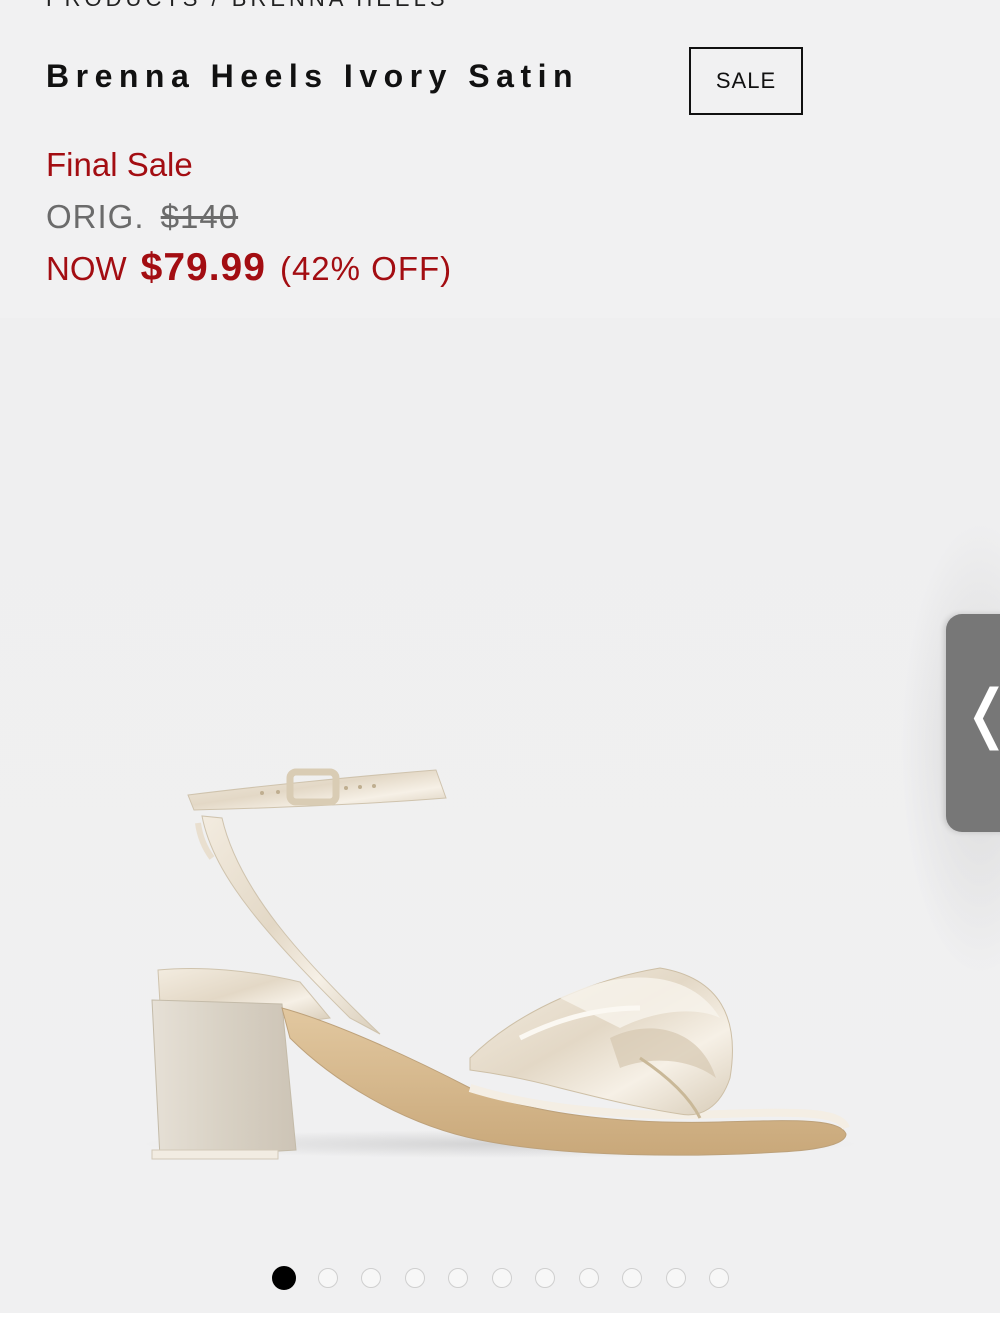 The height and width of the screenshot is (1333, 1000). Describe the element at coordinates (86, 268) in the screenshot. I see `sale-price-label: NOW` at that location.